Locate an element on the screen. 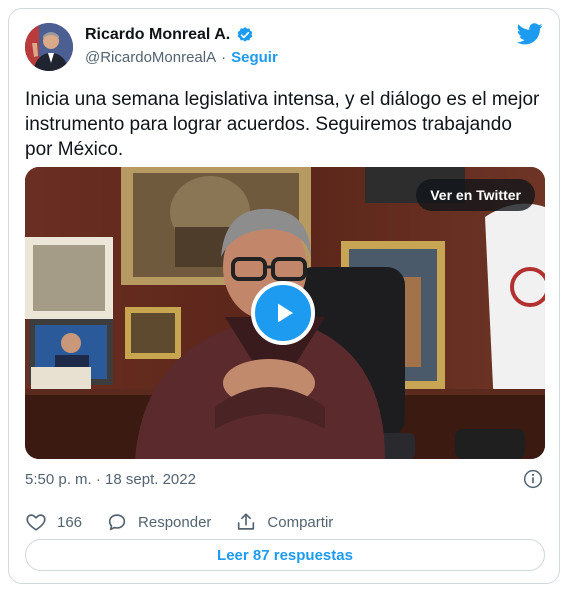 The image size is (568, 592). like-count: 166 is located at coordinates (70, 522).